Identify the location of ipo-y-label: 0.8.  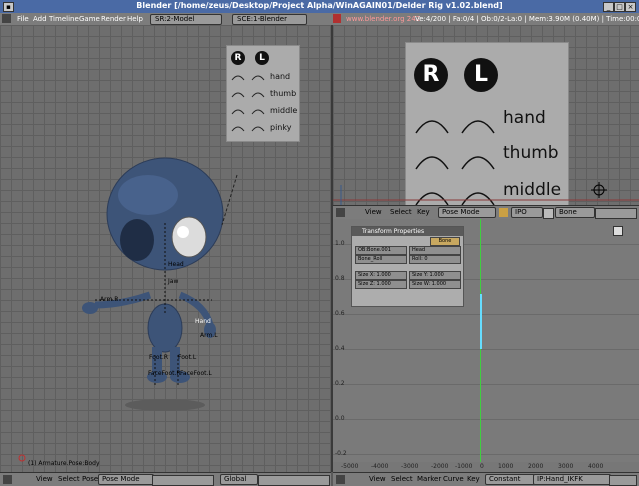
(340, 278).